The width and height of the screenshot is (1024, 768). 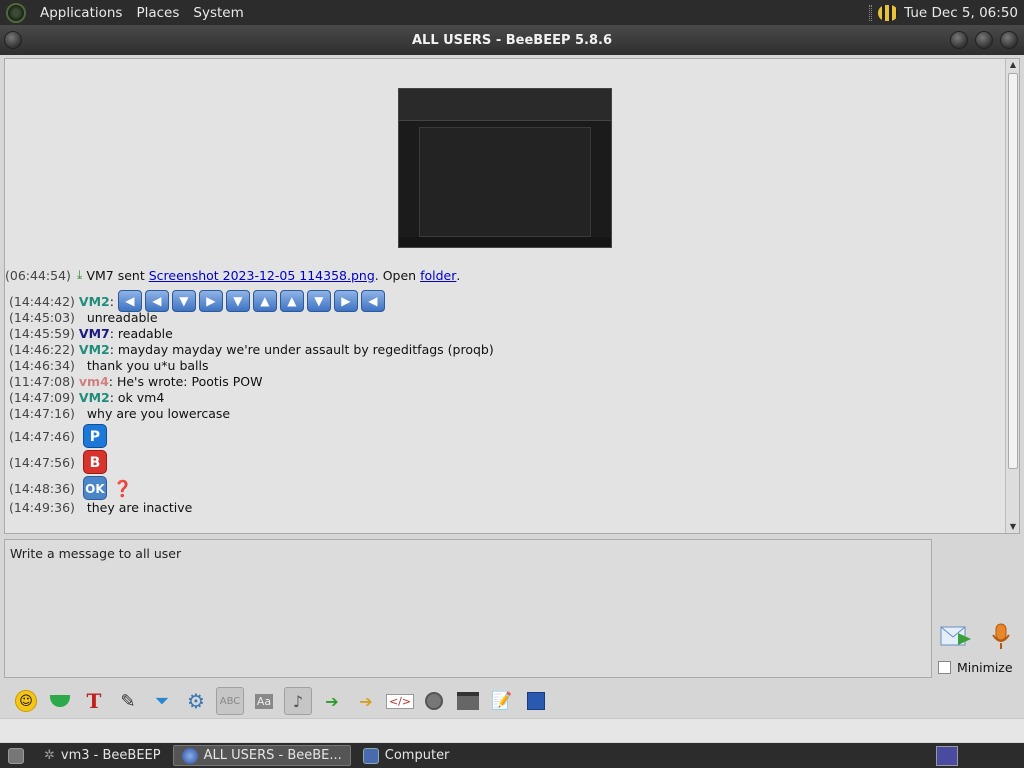 What do you see at coordinates (1001, 637) in the screenshot?
I see `microphone-icon` at bounding box center [1001, 637].